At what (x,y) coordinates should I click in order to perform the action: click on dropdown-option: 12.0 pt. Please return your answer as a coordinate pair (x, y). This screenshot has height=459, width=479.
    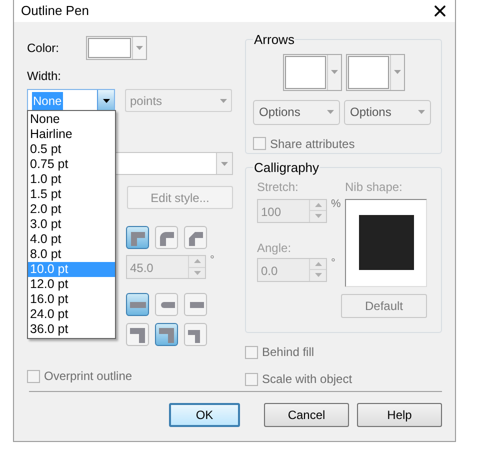
    Looking at the image, I should click on (71, 284).